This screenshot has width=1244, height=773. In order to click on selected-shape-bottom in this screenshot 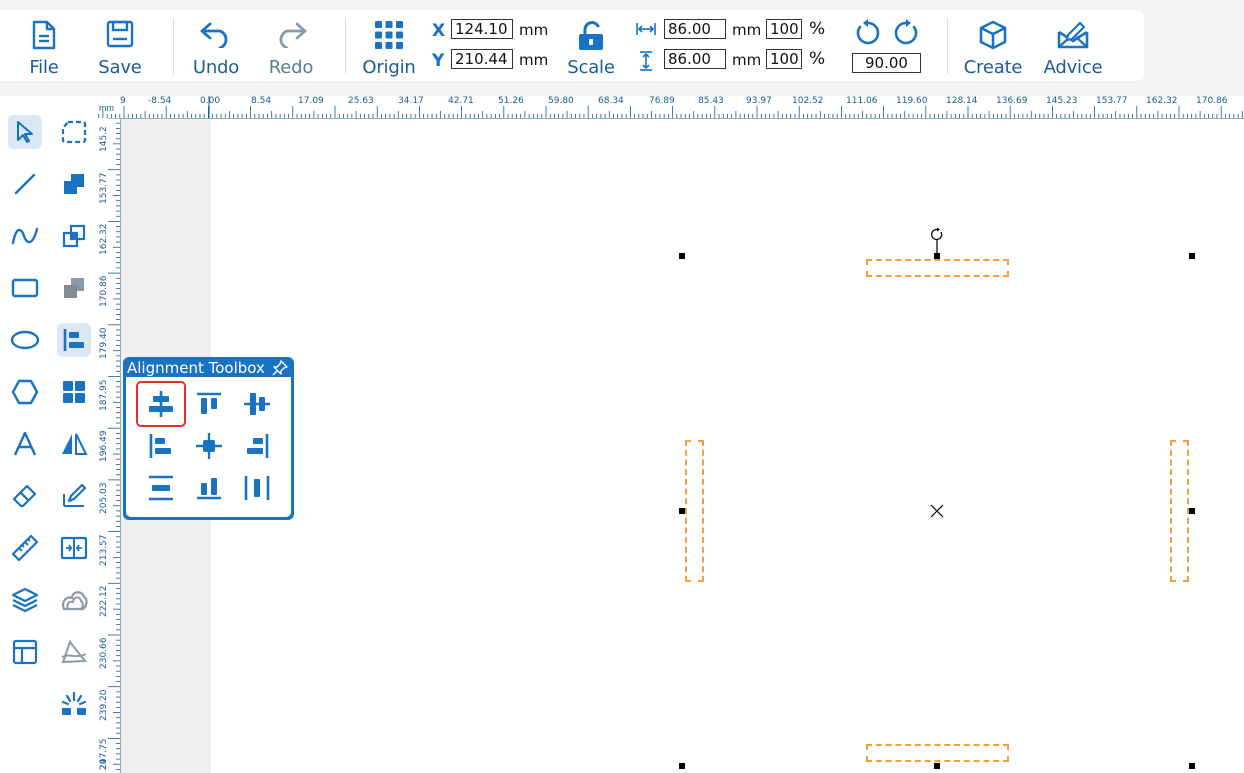, I will do `click(937, 753)`.